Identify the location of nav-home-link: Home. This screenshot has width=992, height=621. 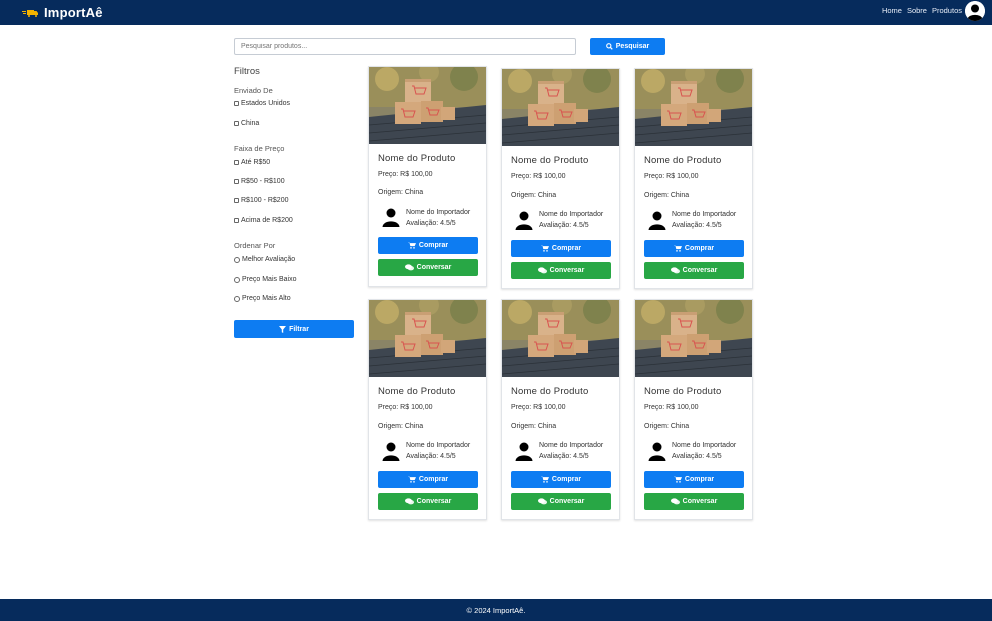
(892, 10).